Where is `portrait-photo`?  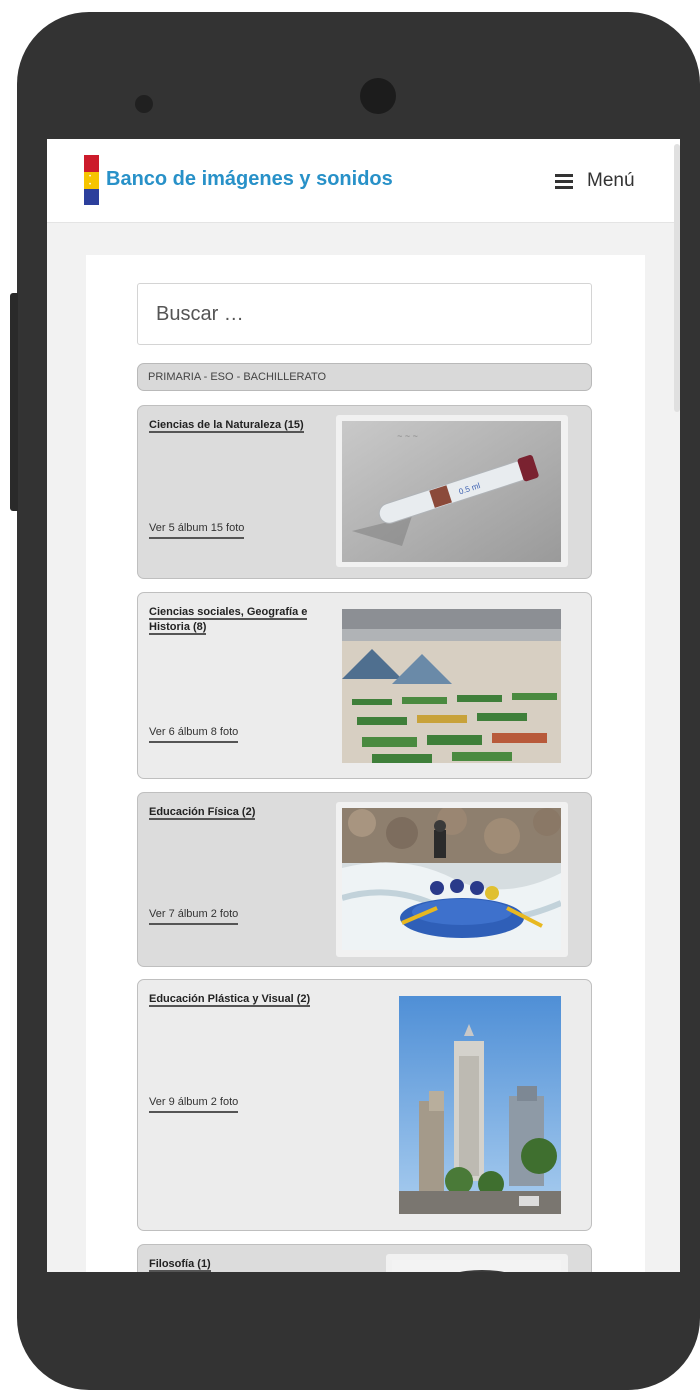 portrait-photo is located at coordinates (476, 1266).